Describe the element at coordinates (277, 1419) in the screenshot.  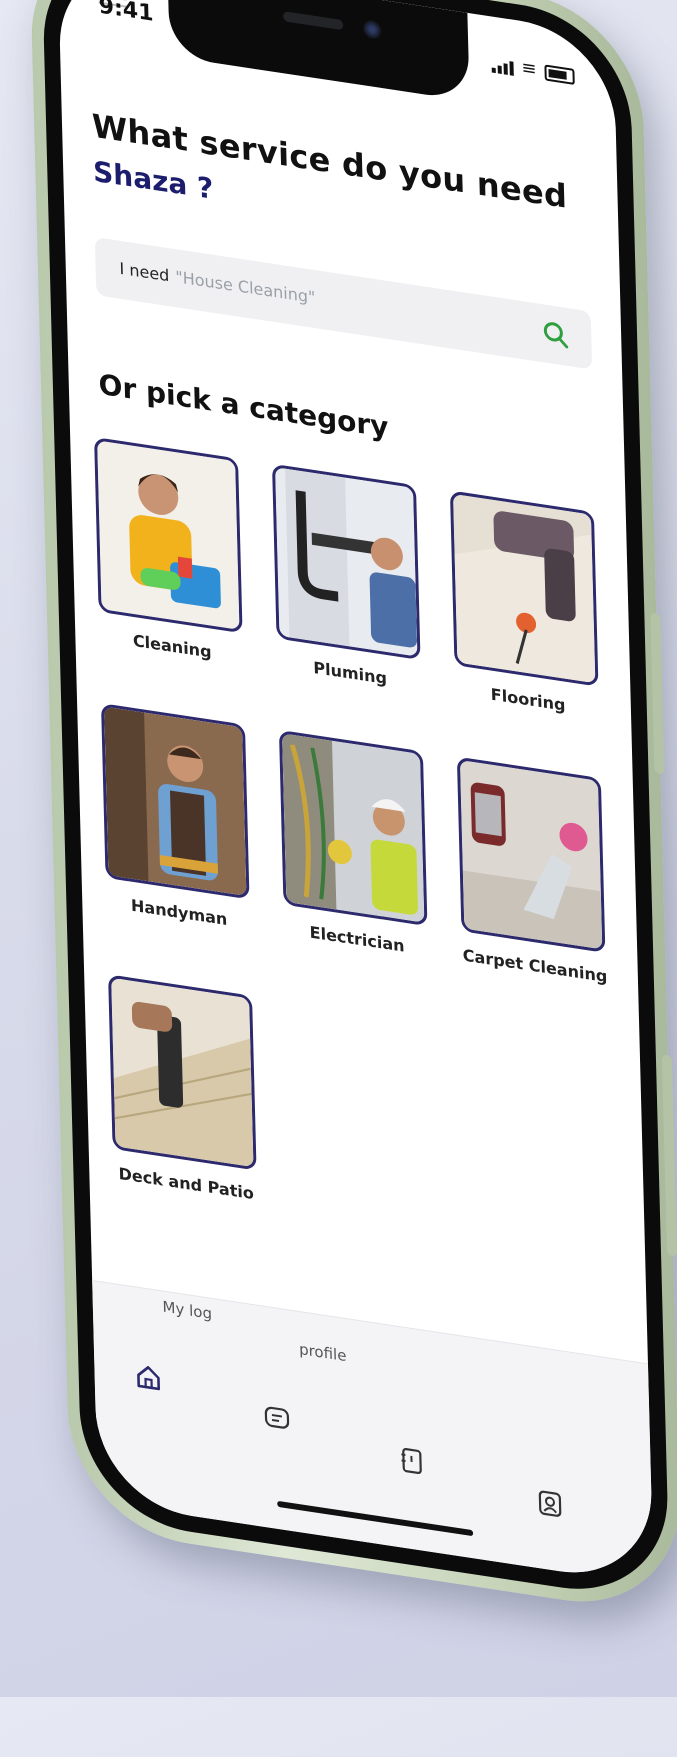
I see `chat-icon` at that location.